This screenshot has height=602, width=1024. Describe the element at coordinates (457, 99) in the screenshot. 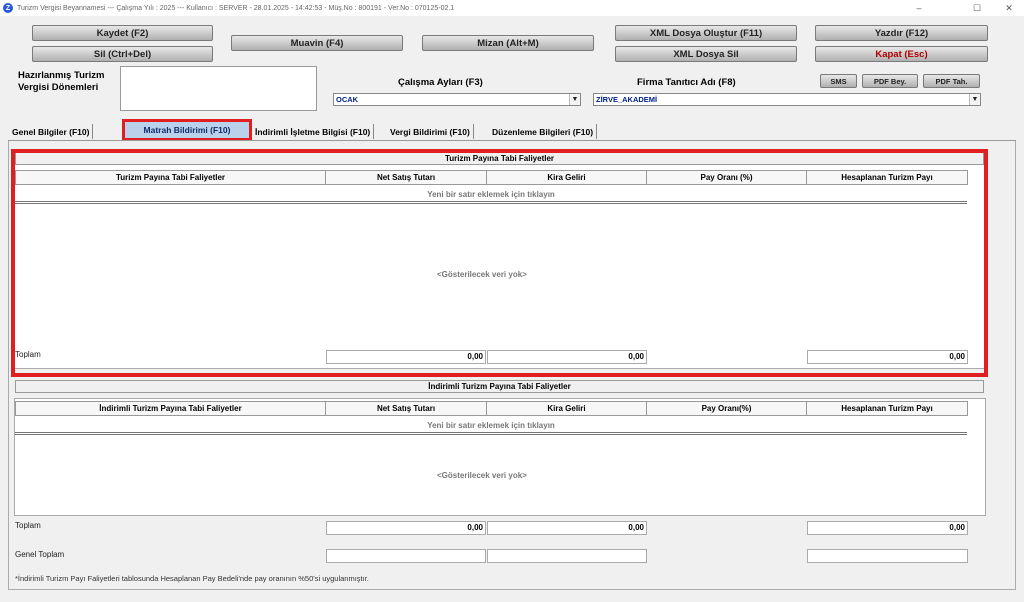

I see `calisma-aylari-select: OCAK ▼` at that location.